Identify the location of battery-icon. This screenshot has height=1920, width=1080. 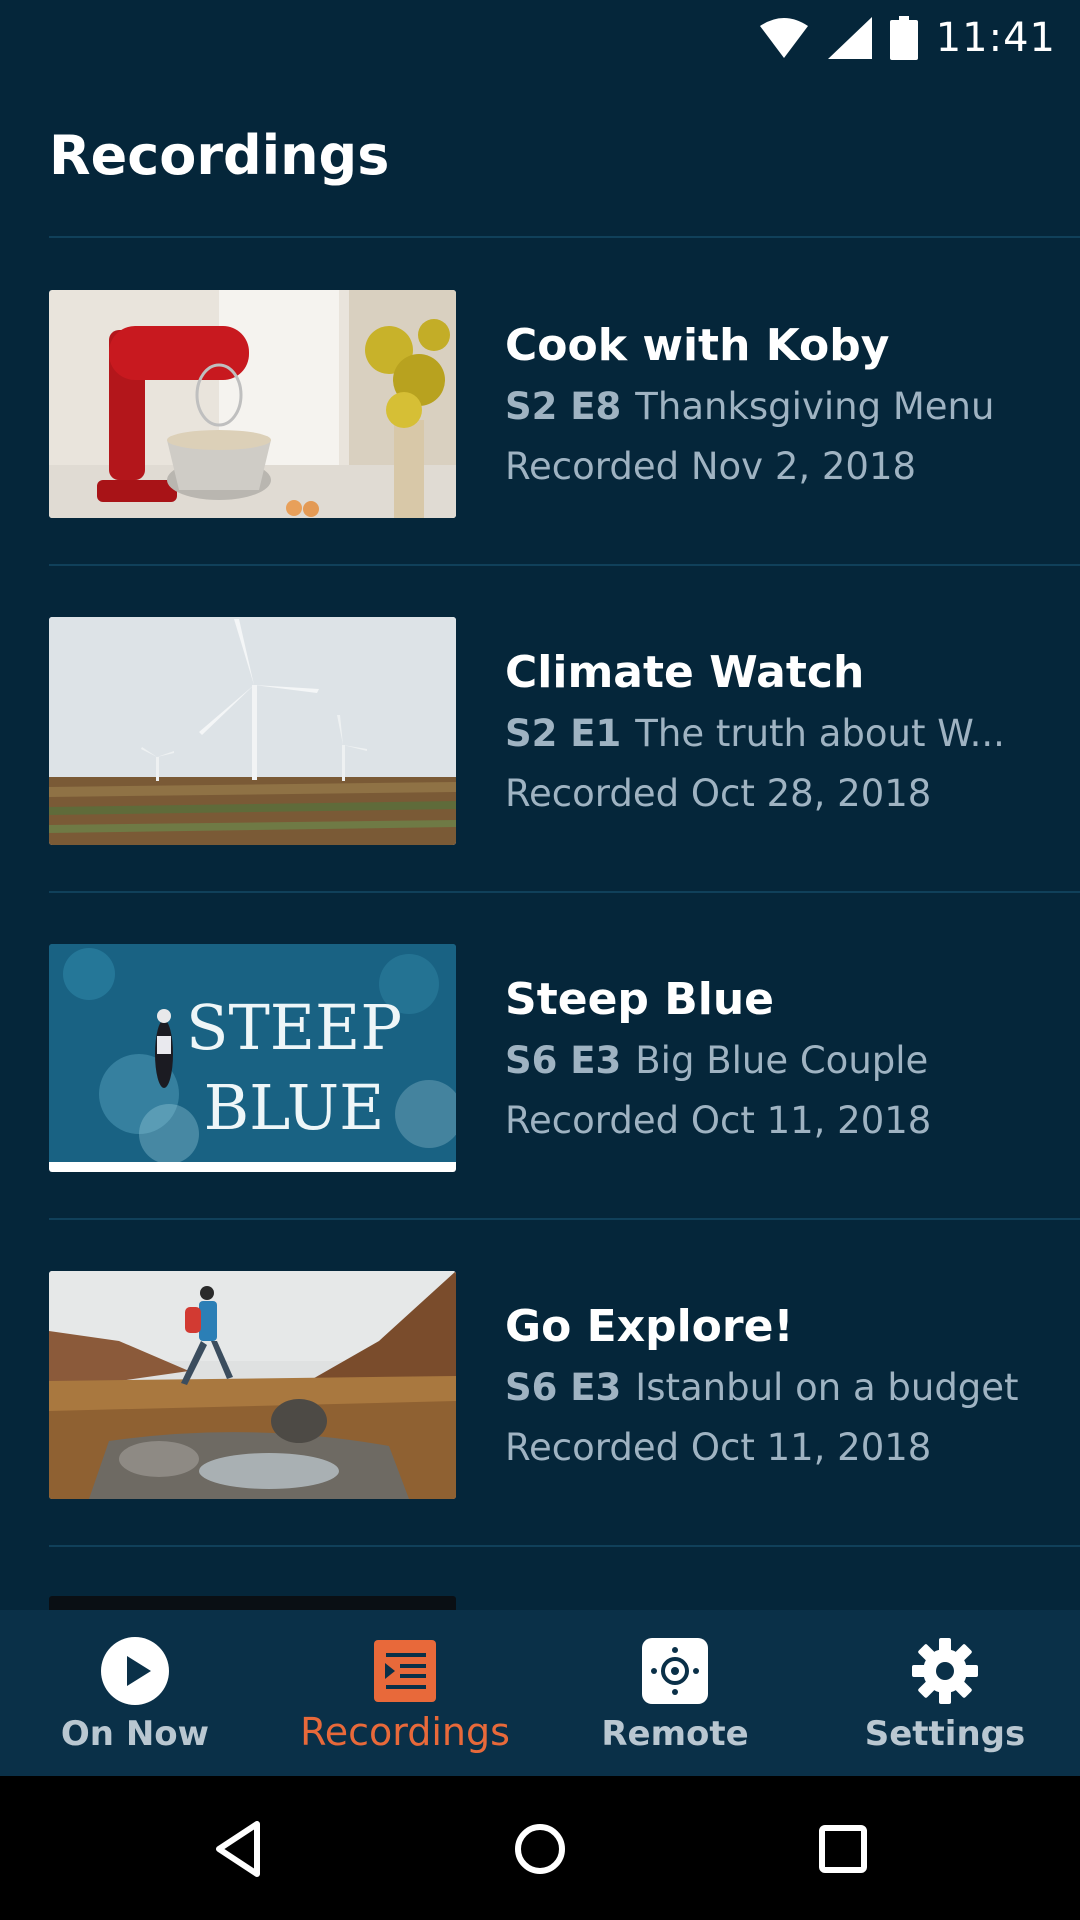
(903, 38).